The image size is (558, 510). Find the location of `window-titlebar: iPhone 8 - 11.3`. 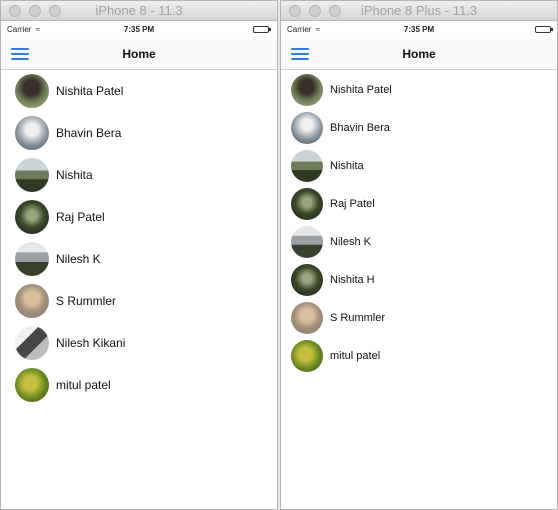

window-titlebar: iPhone 8 - 11.3 is located at coordinates (139, 11).